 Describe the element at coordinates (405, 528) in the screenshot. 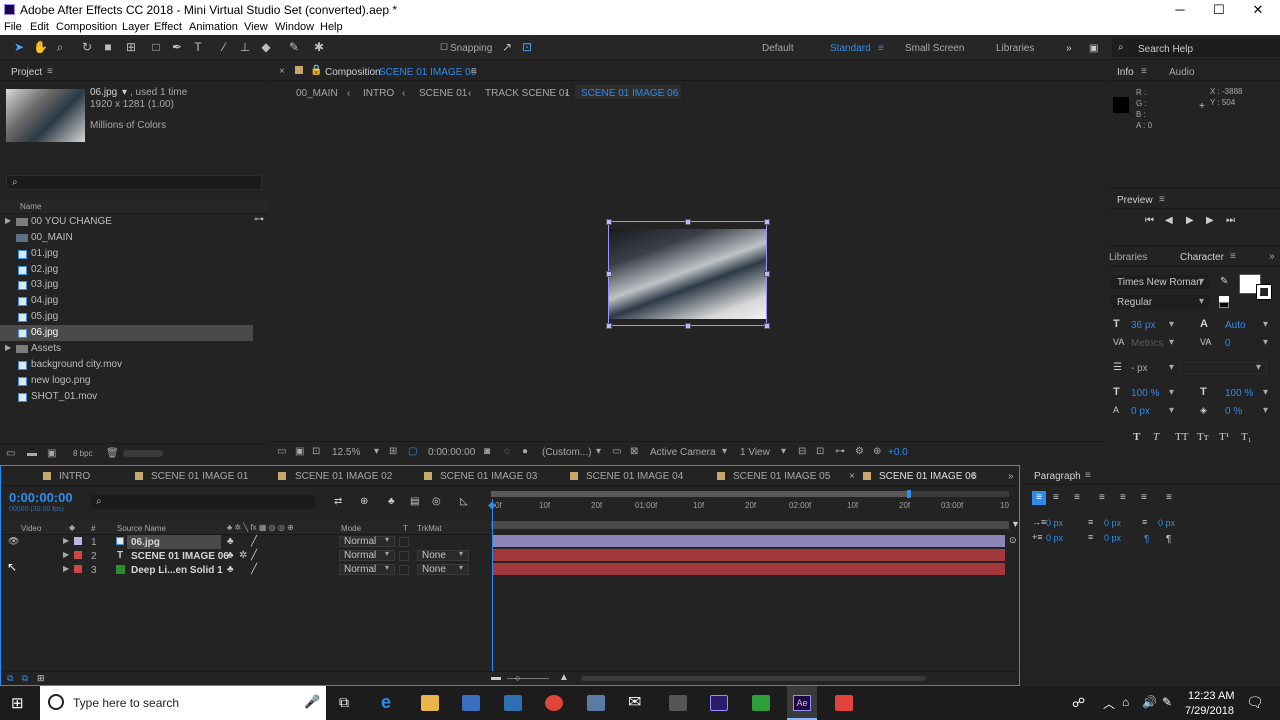

I see `t-column: T` at that location.